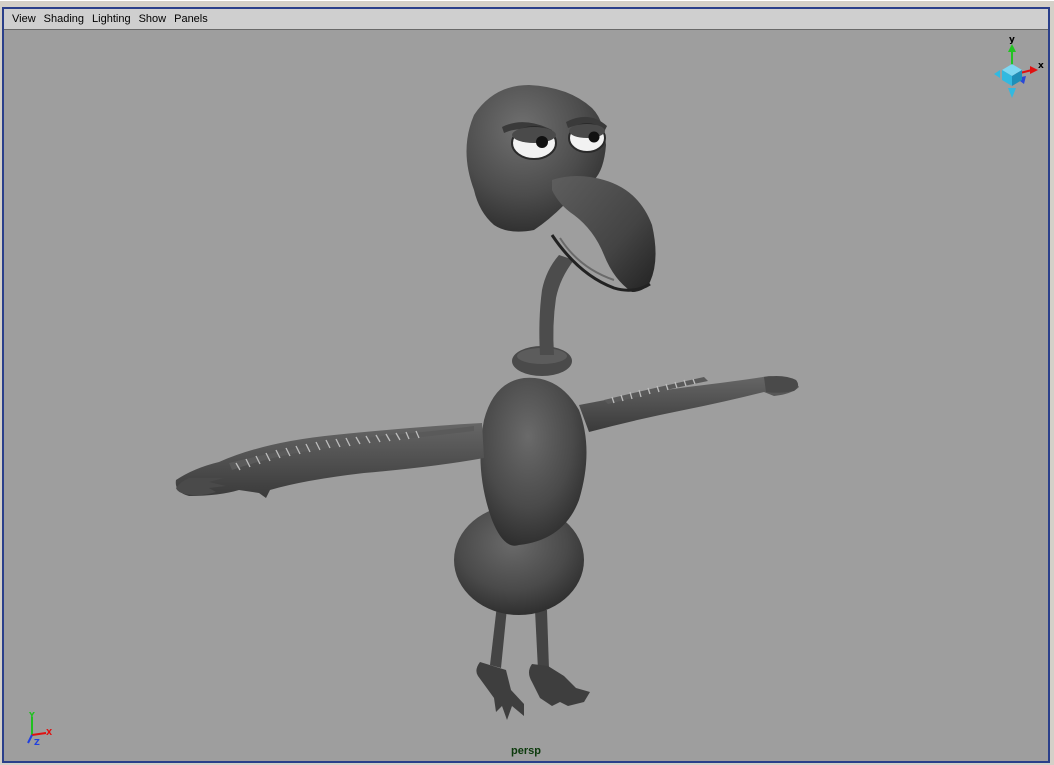 This screenshot has width=1054, height=765. Describe the element at coordinates (49, 732) in the screenshot. I see `axis-label-x: X` at that location.